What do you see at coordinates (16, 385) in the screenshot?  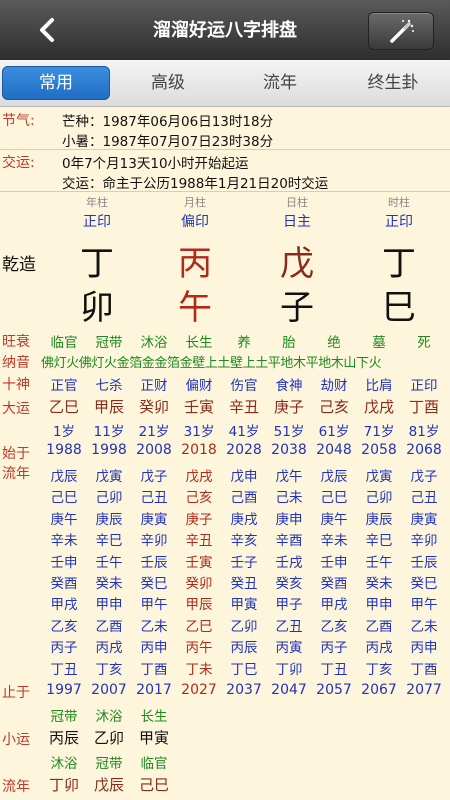 I see `shishen-label: 十神` at bounding box center [16, 385].